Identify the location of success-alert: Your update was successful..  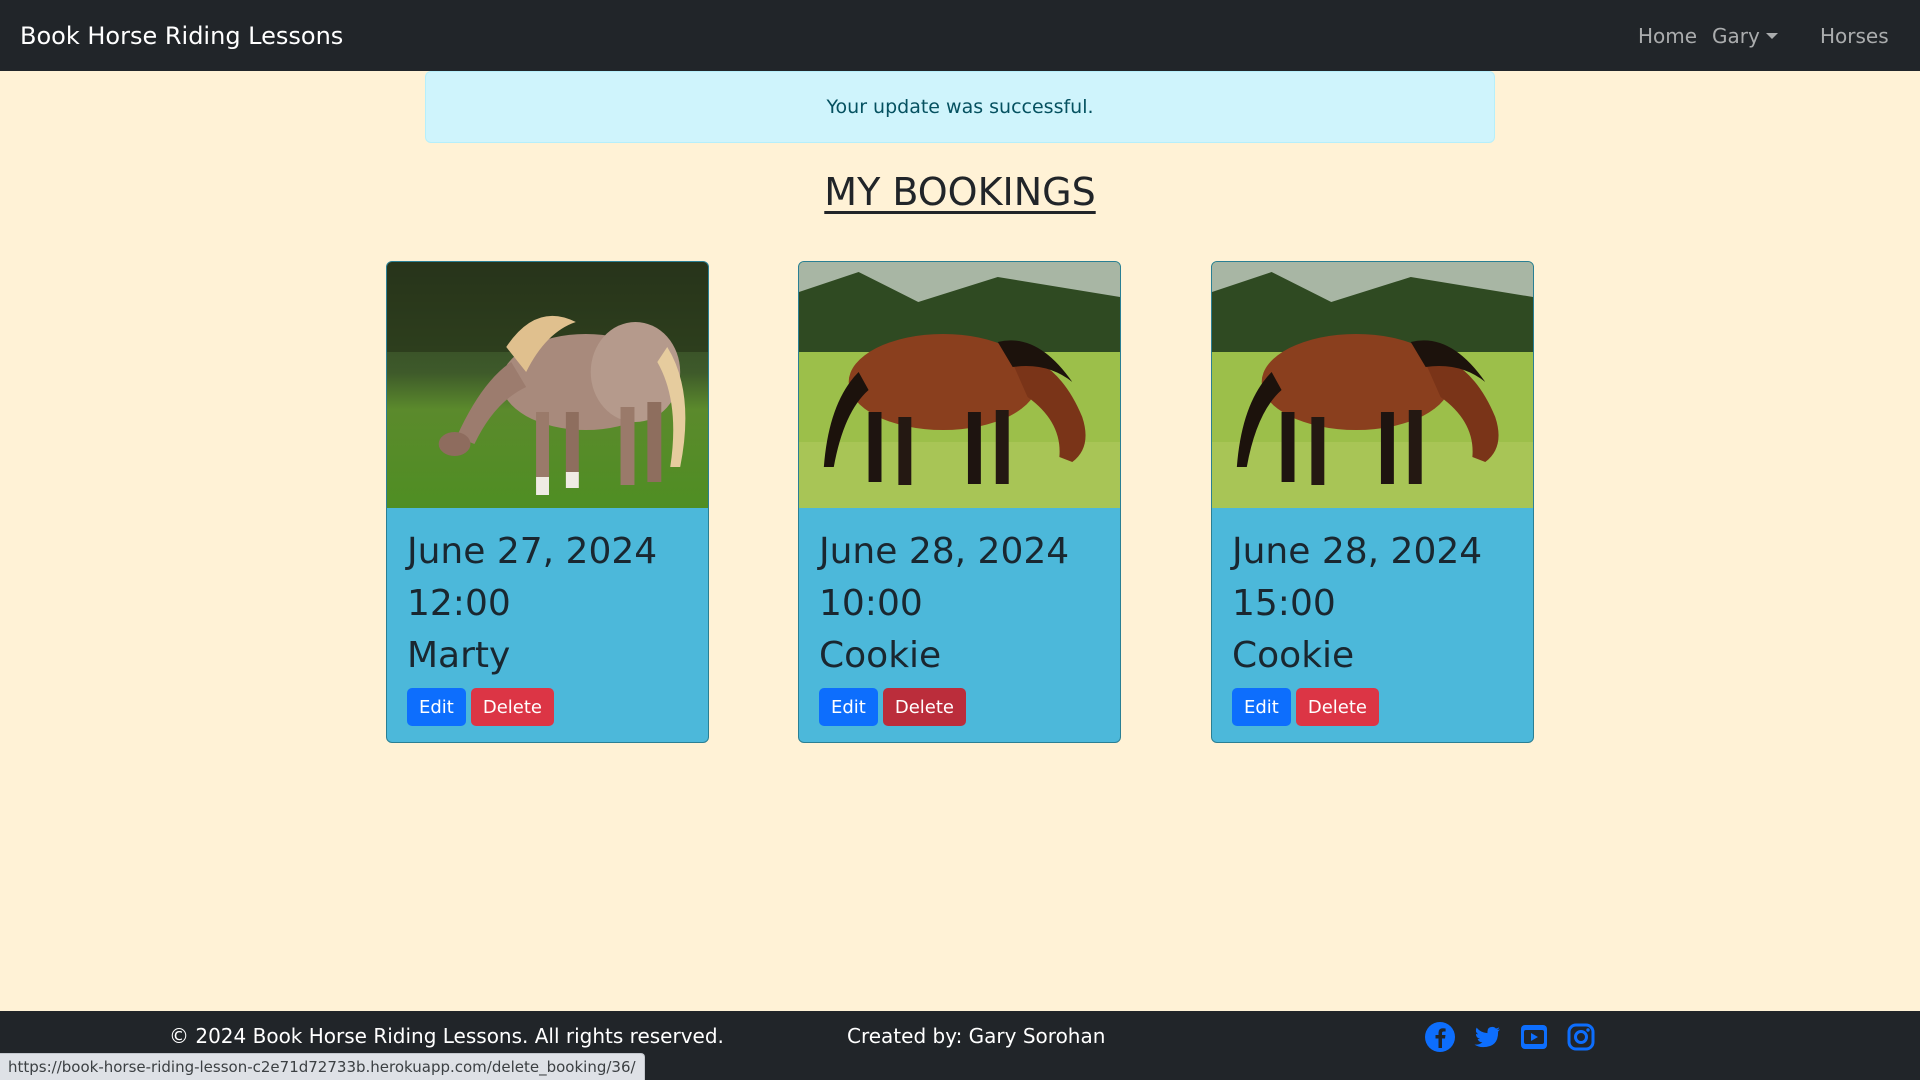
(960, 107).